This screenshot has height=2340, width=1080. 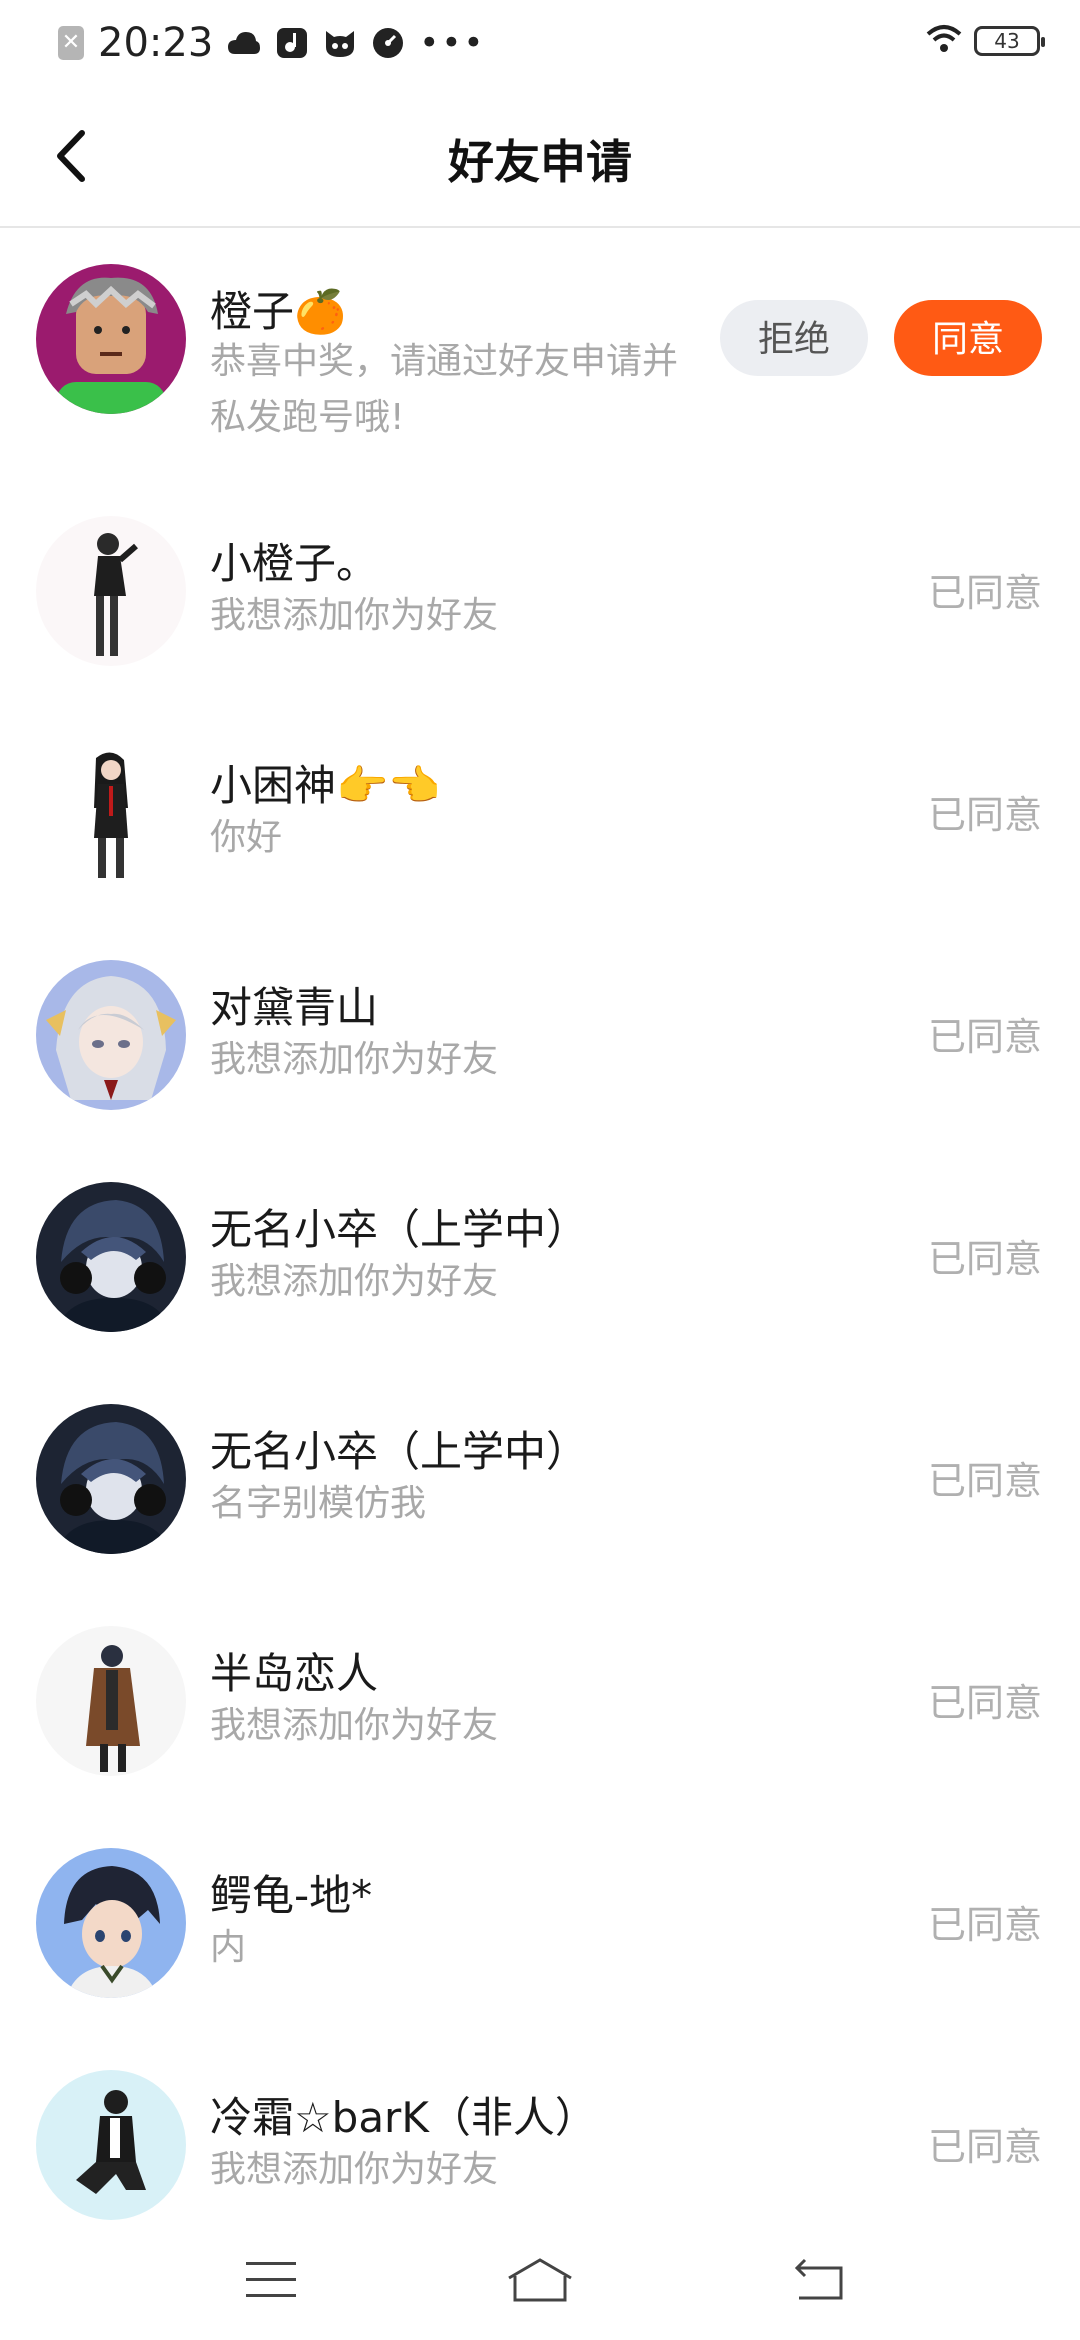 What do you see at coordinates (540, 1255) in the screenshot?
I see `friend-request-item: 无名小卒（上学中） 我想添加你为好友 已同意` at bounding box center [540, 1255].